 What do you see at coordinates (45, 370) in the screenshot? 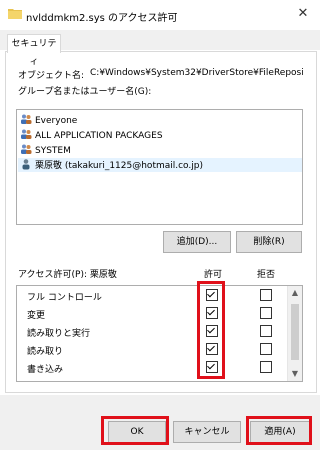
I see `permission-name: 書き込み` at bounding box center [45, 370].